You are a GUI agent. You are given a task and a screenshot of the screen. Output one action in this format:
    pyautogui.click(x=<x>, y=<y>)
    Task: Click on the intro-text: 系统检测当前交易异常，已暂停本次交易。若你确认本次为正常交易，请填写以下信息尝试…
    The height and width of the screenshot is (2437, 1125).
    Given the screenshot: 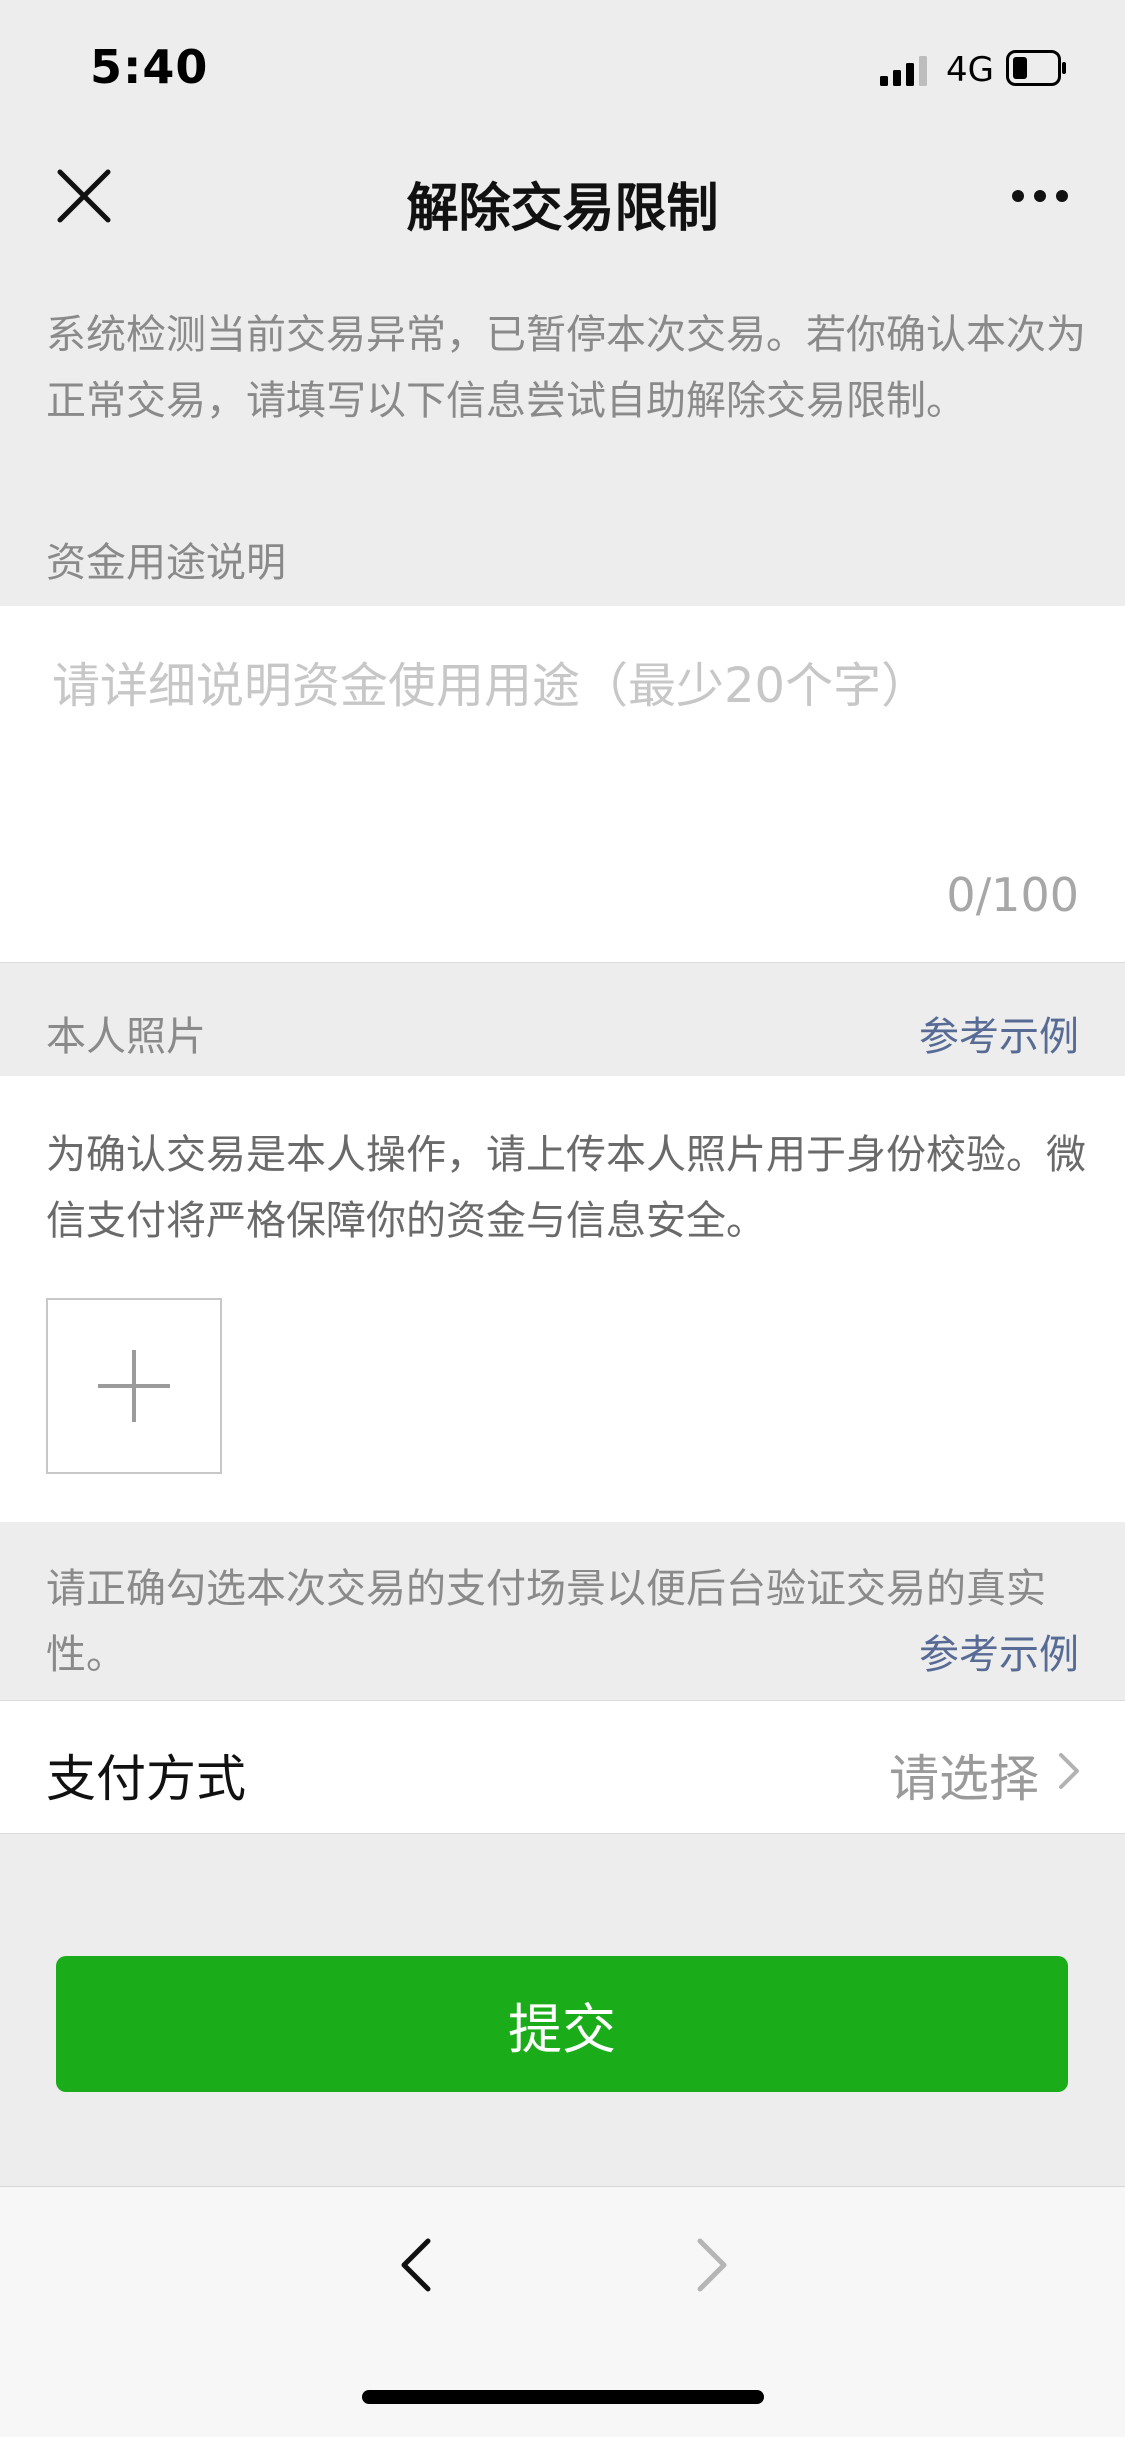 What is the action you would take?
    pyautogui.click(x=566, y=368)
    